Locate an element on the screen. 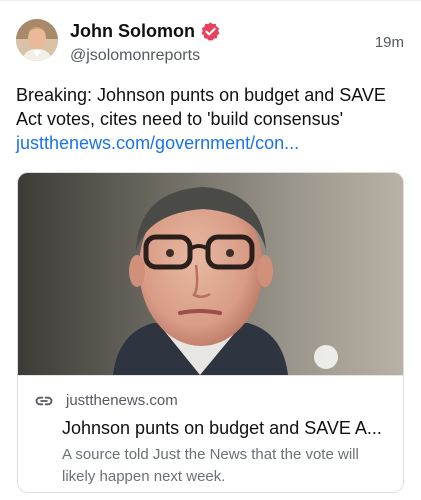 This screenshot has width=421, height=500. avatar-image is located at coordinates (37, 40).